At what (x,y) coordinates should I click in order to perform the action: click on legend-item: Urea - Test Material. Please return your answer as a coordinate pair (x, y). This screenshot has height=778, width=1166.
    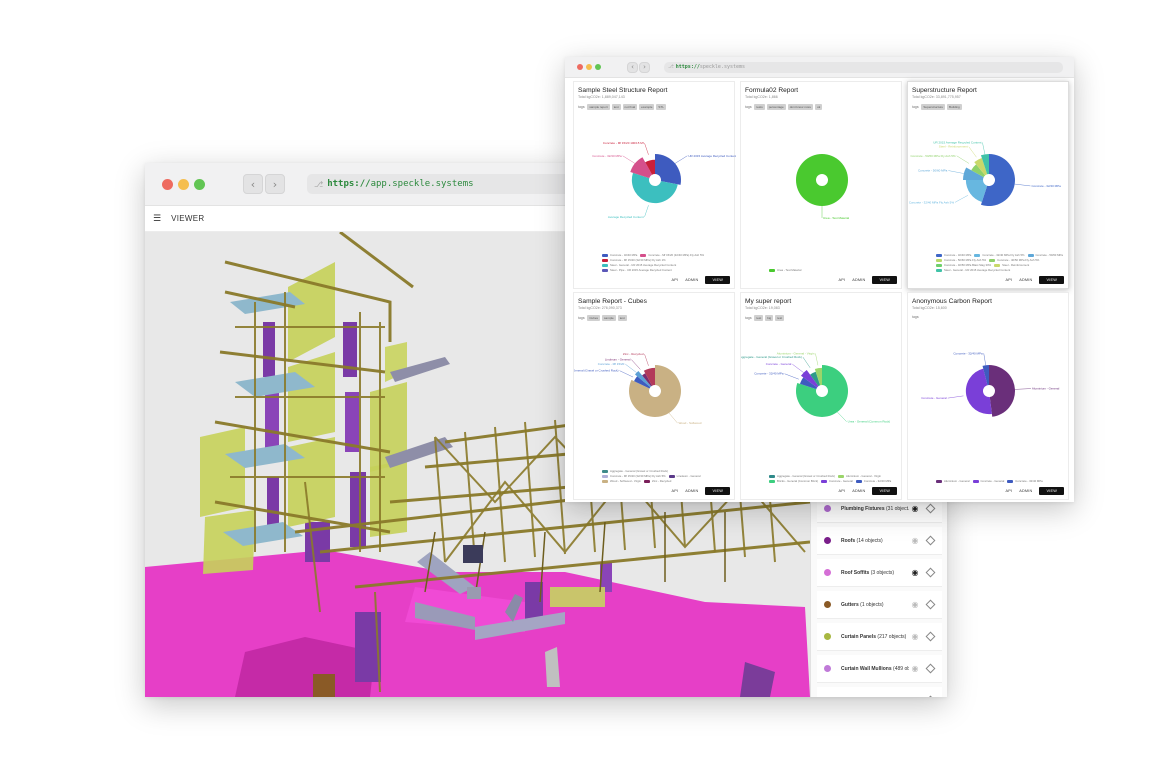
    Looking at the image, I should click on (785, 270).